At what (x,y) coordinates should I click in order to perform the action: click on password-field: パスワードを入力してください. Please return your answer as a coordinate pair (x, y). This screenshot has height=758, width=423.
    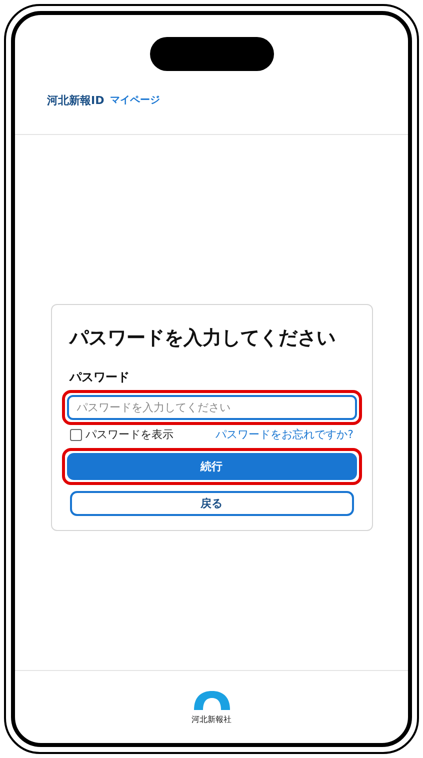
    Looking at the image, I should click on (211, 407).